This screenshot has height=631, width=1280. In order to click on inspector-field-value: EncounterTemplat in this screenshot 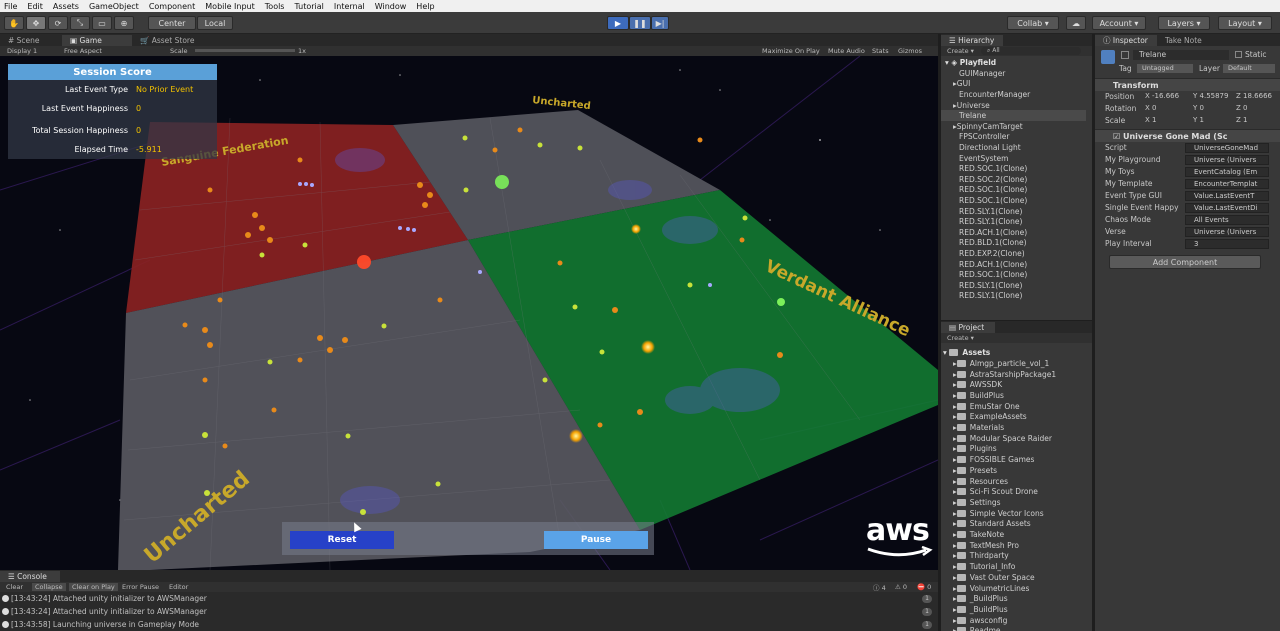, I will do `click(1227, 184)`.